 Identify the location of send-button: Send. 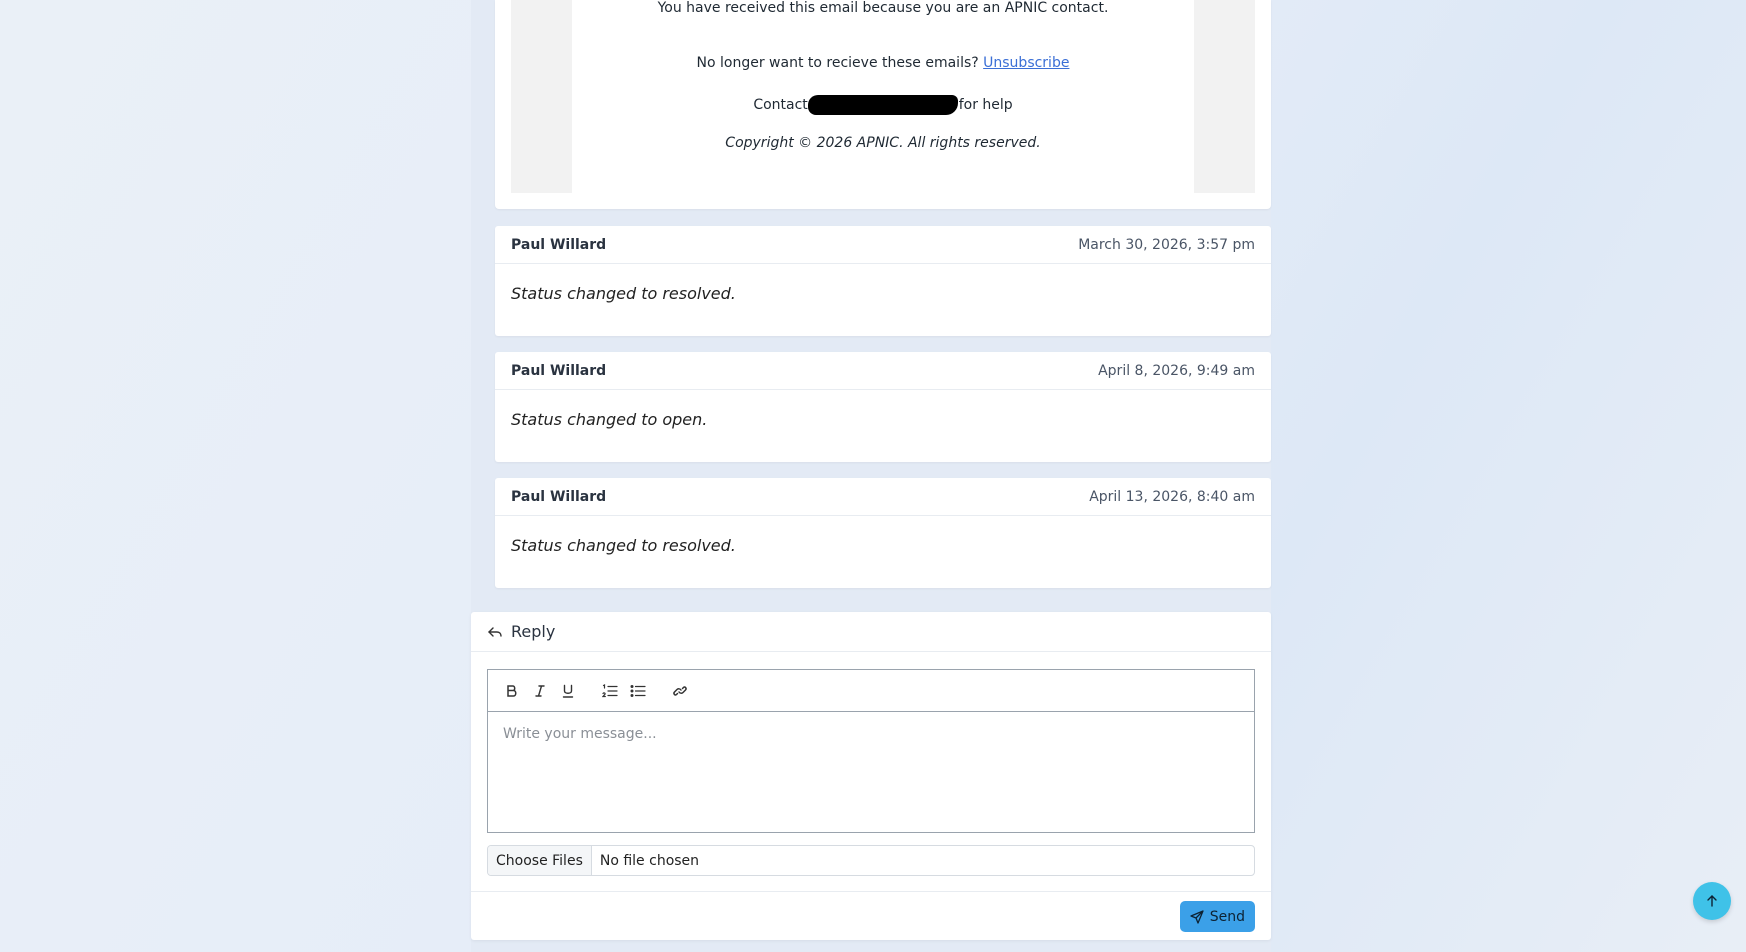
(1217, 916).